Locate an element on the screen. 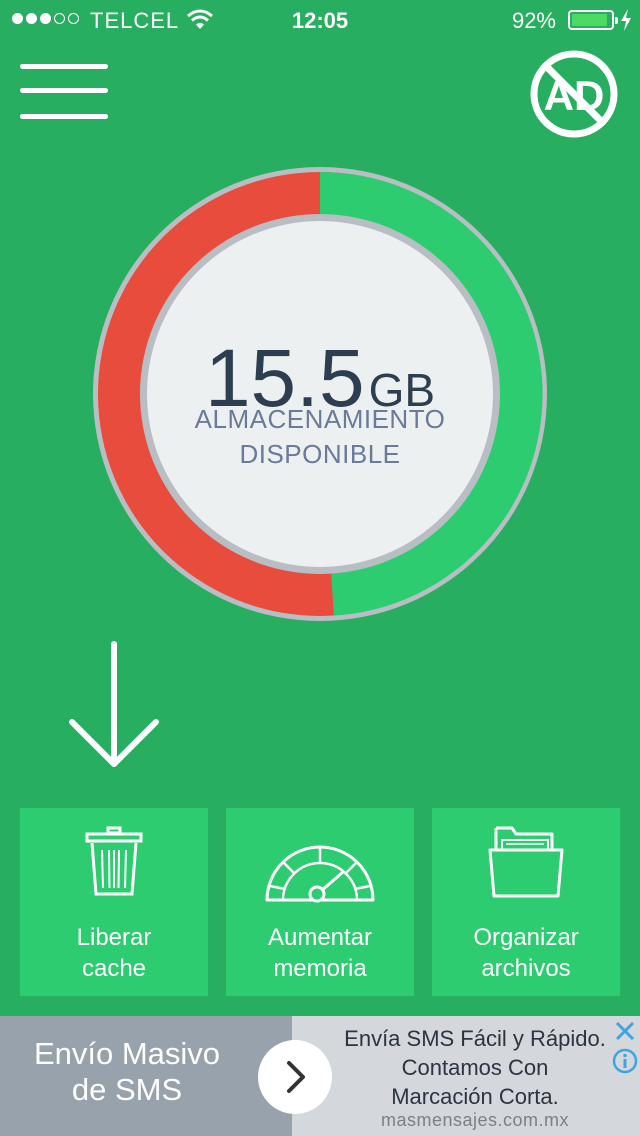  down-arrow-icon is located at coordinates (114, 704).